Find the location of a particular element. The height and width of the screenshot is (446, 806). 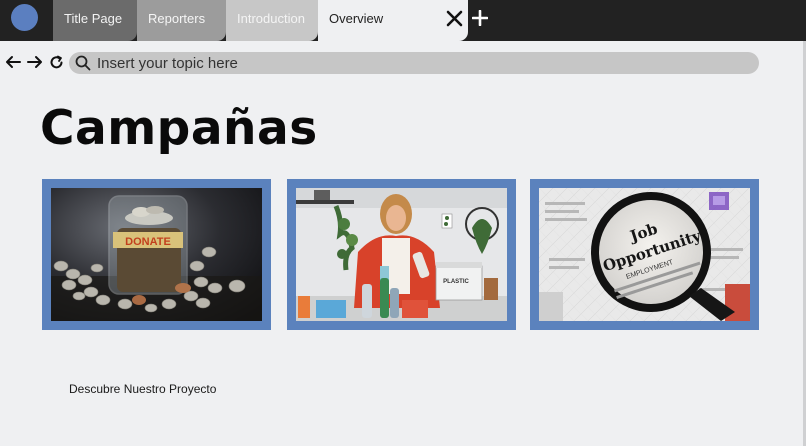

campaign-card-donation: DONATE is located at coordinates (156, 254).